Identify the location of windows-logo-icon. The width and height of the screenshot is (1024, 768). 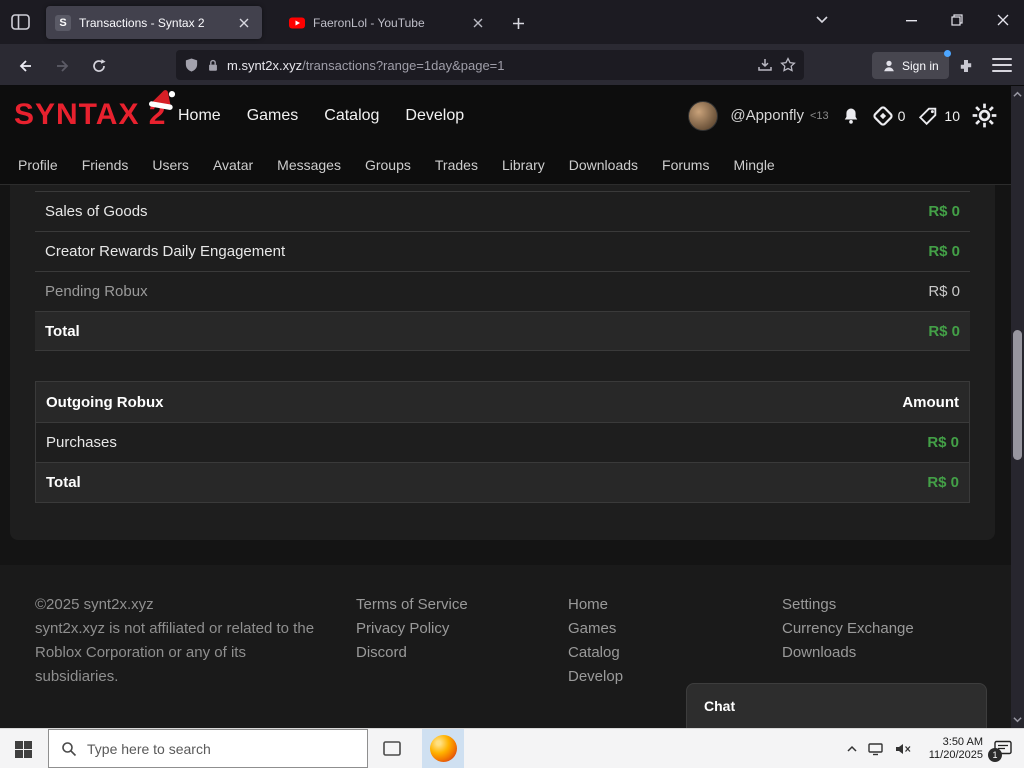
(23, 749).